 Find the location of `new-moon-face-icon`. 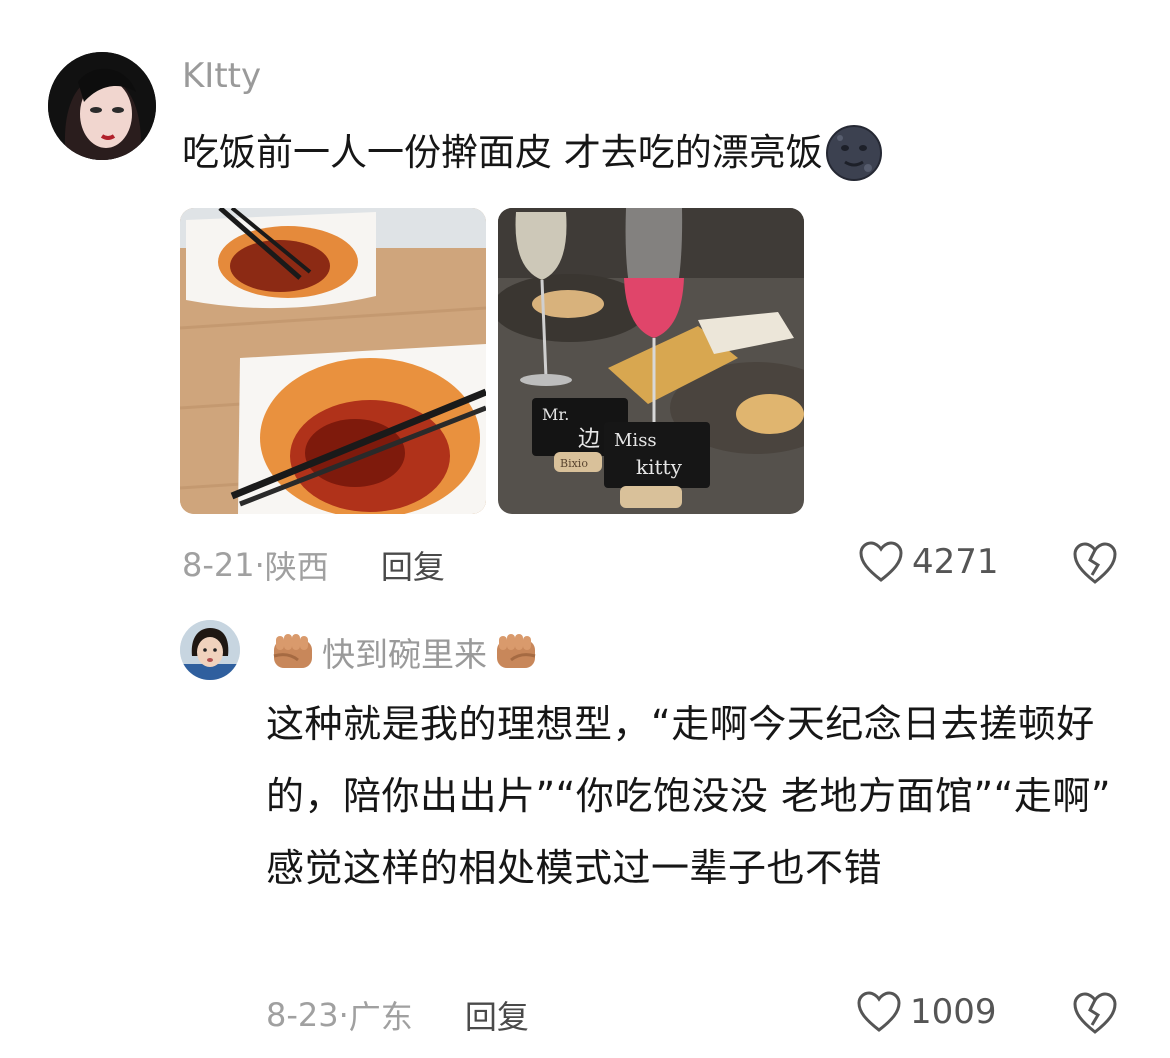

new-moon-face-icon is located at coordinates (853, 153).